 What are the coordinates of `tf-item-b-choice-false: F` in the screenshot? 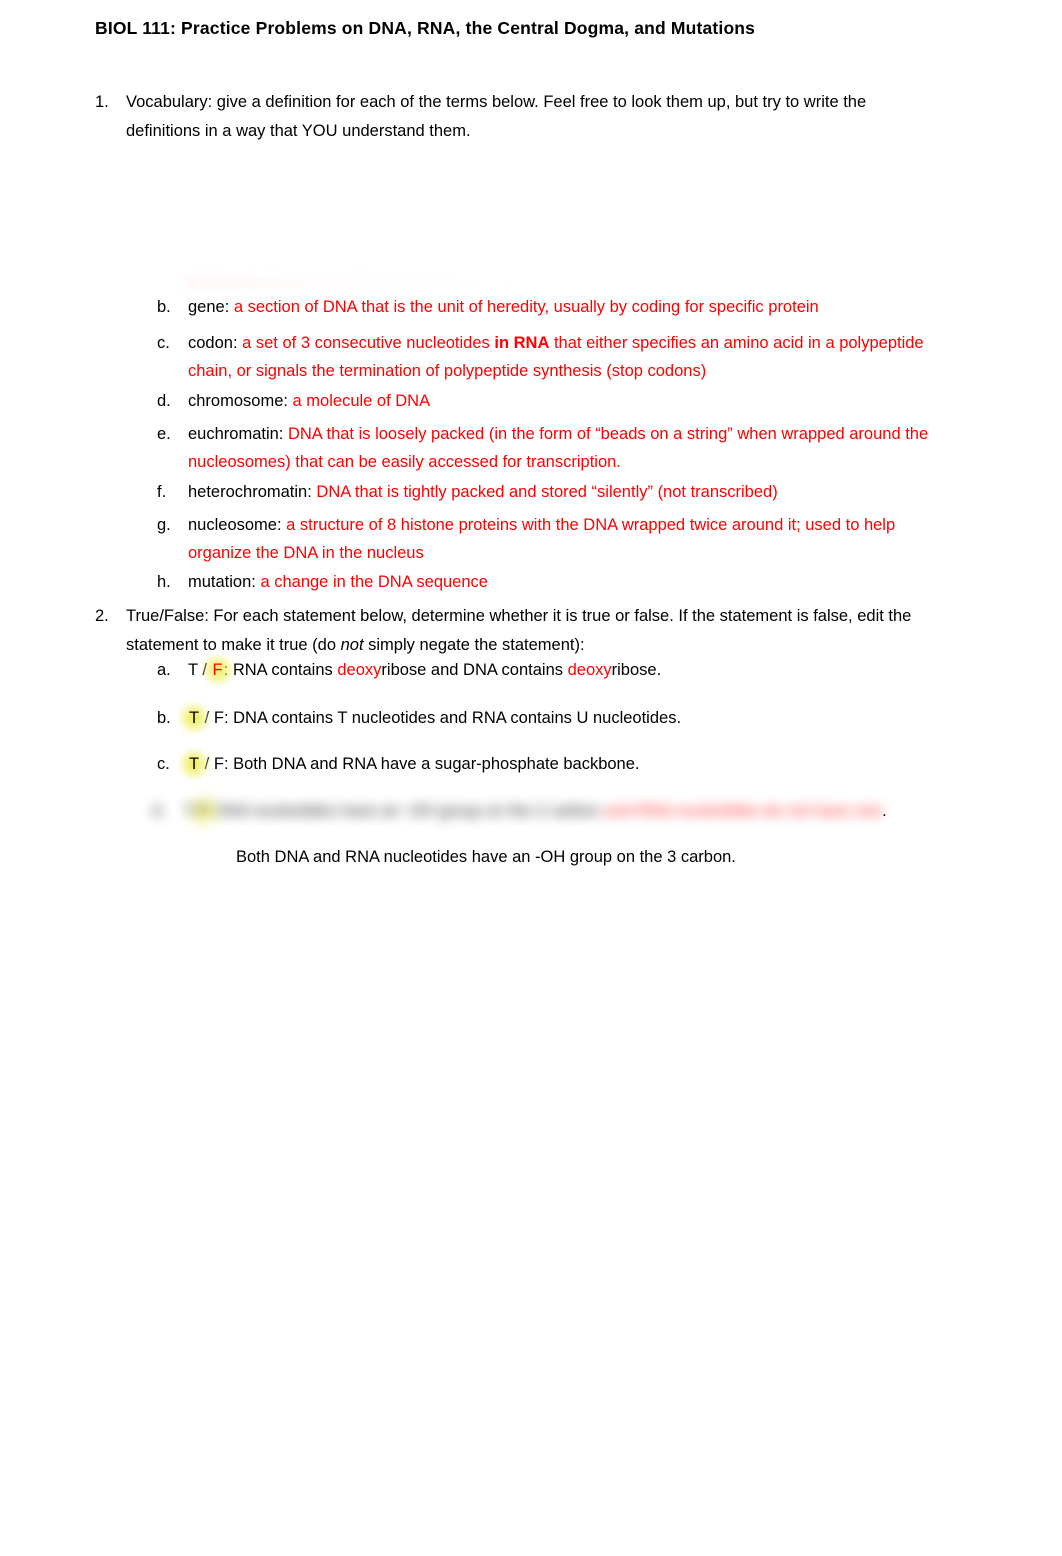 It's located at (219, 718).